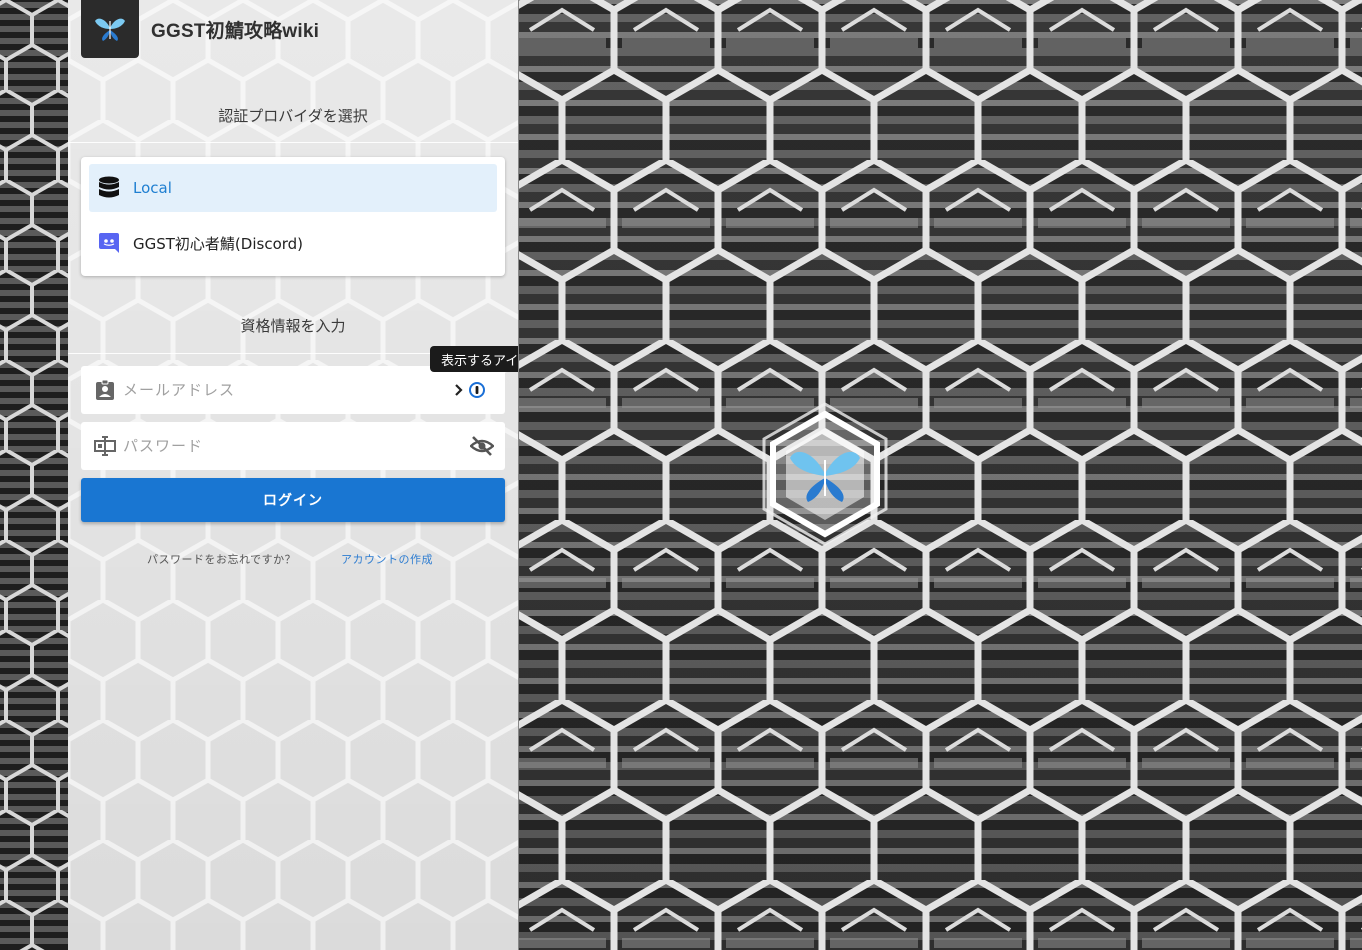  I want to click on butterfly-icon, so click(110, 29).